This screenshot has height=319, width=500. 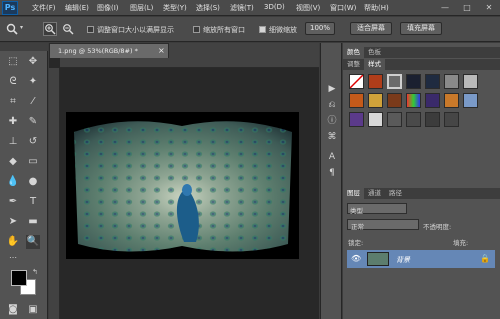 What do you see at coordinates (356, 81) in the screenshot?
I see `style-swatch-none` at bounding box center [356, 81].